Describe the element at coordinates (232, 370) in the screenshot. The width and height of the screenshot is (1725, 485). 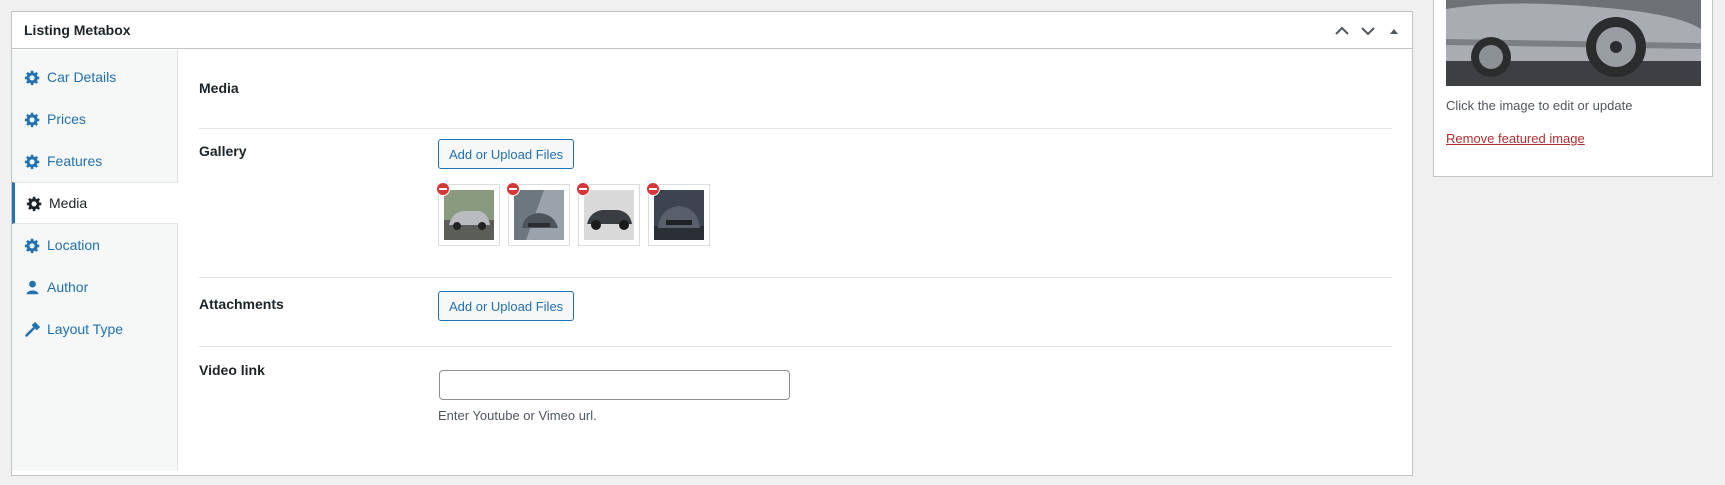
I see `video-link-label: Video link` at that location.